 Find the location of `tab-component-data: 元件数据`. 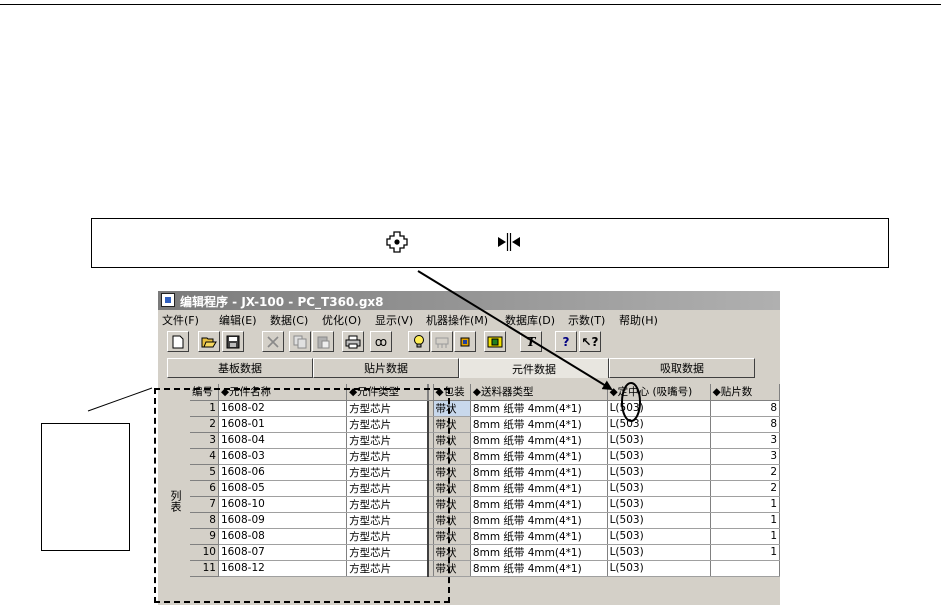

tab-component-data: 元件数据 is located at coordinates (534, 368).